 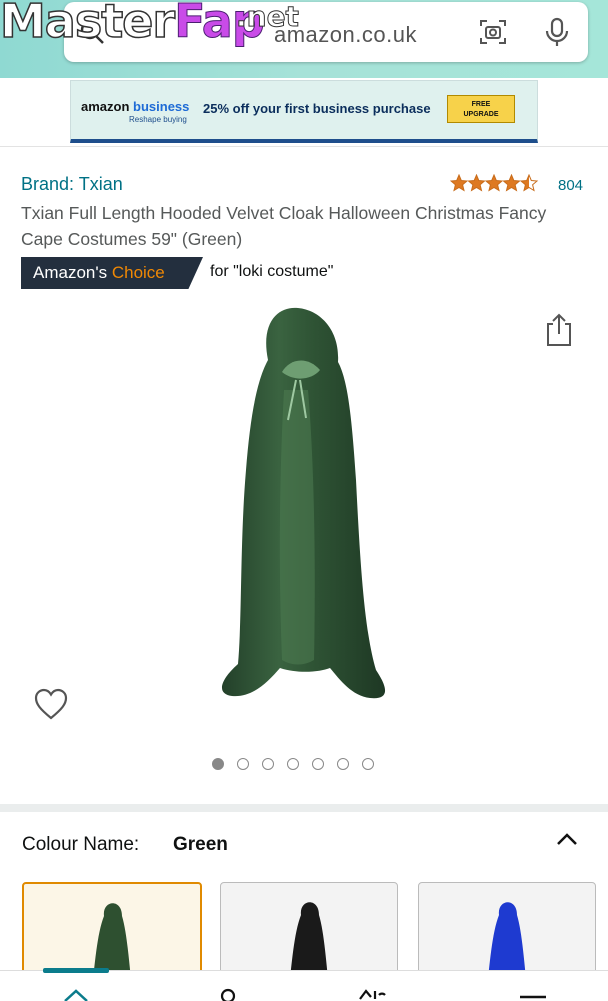 I want to click on ad-logo-biz: business, so click(x=161, y=106).